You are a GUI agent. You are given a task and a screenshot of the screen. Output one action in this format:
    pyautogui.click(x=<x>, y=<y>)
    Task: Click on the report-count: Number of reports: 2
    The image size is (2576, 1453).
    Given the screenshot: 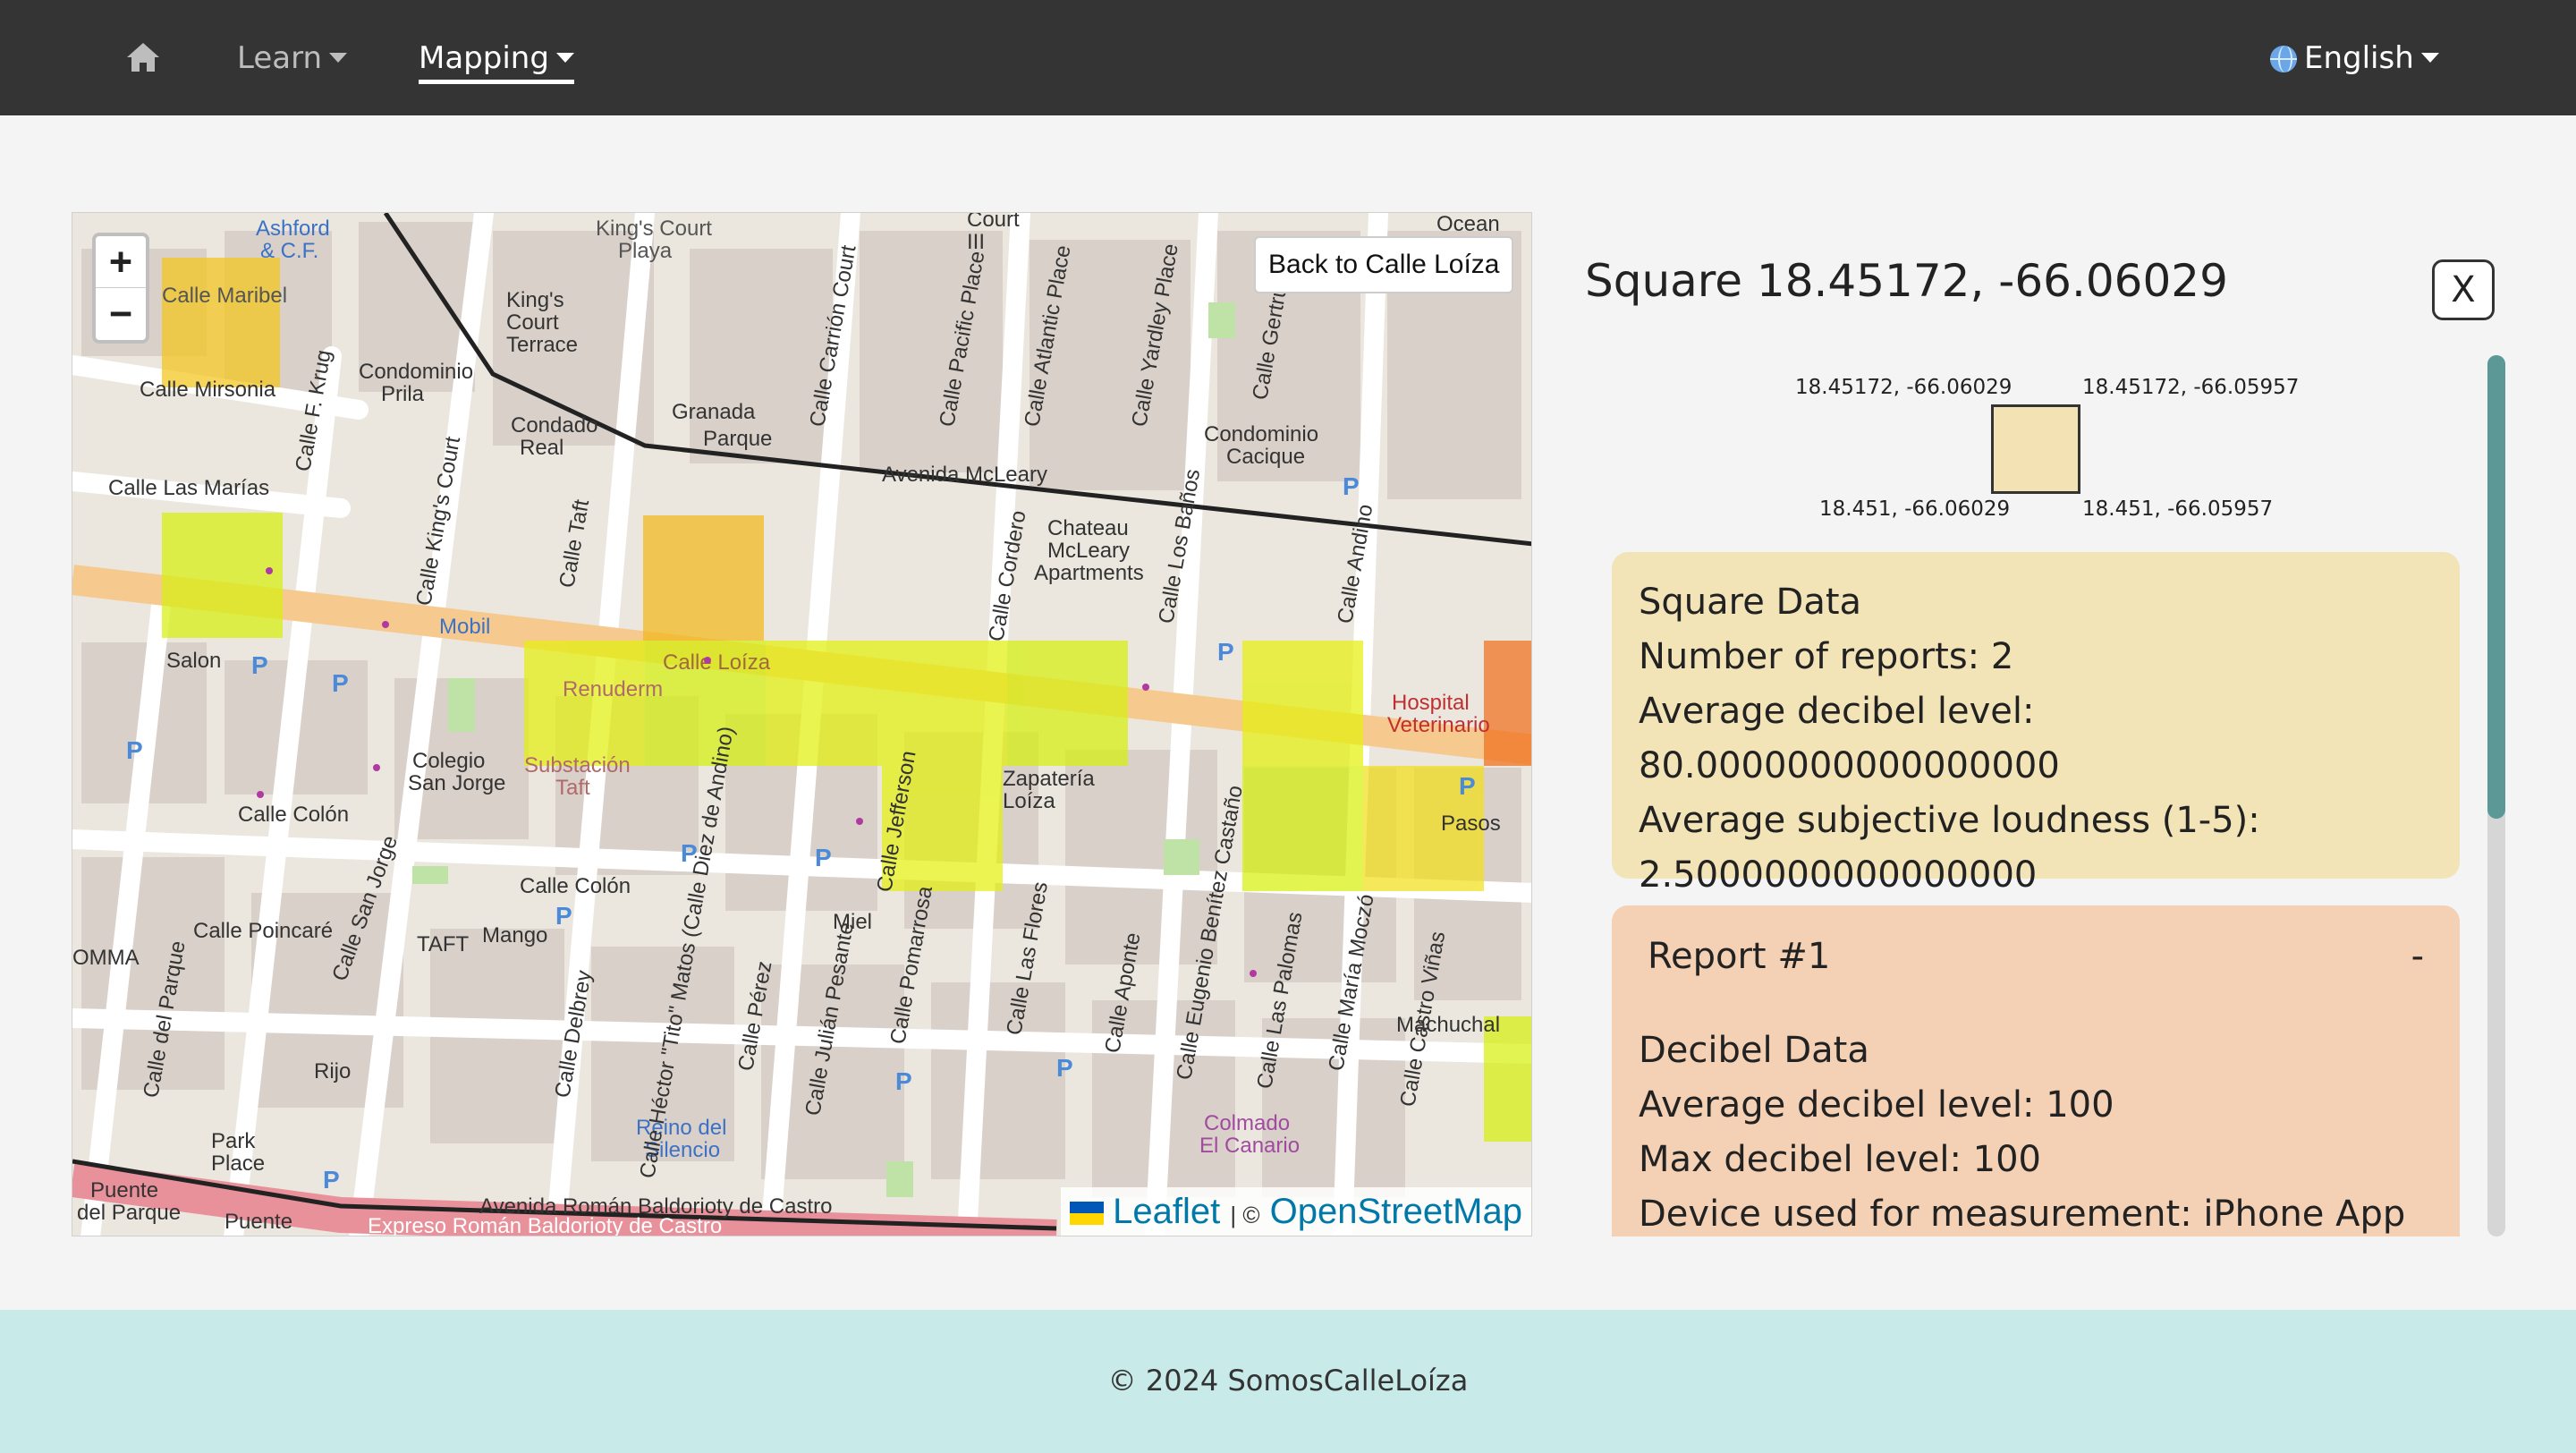 What is the action you would take?
    pyautogui.click(x=1826, y=656)
    